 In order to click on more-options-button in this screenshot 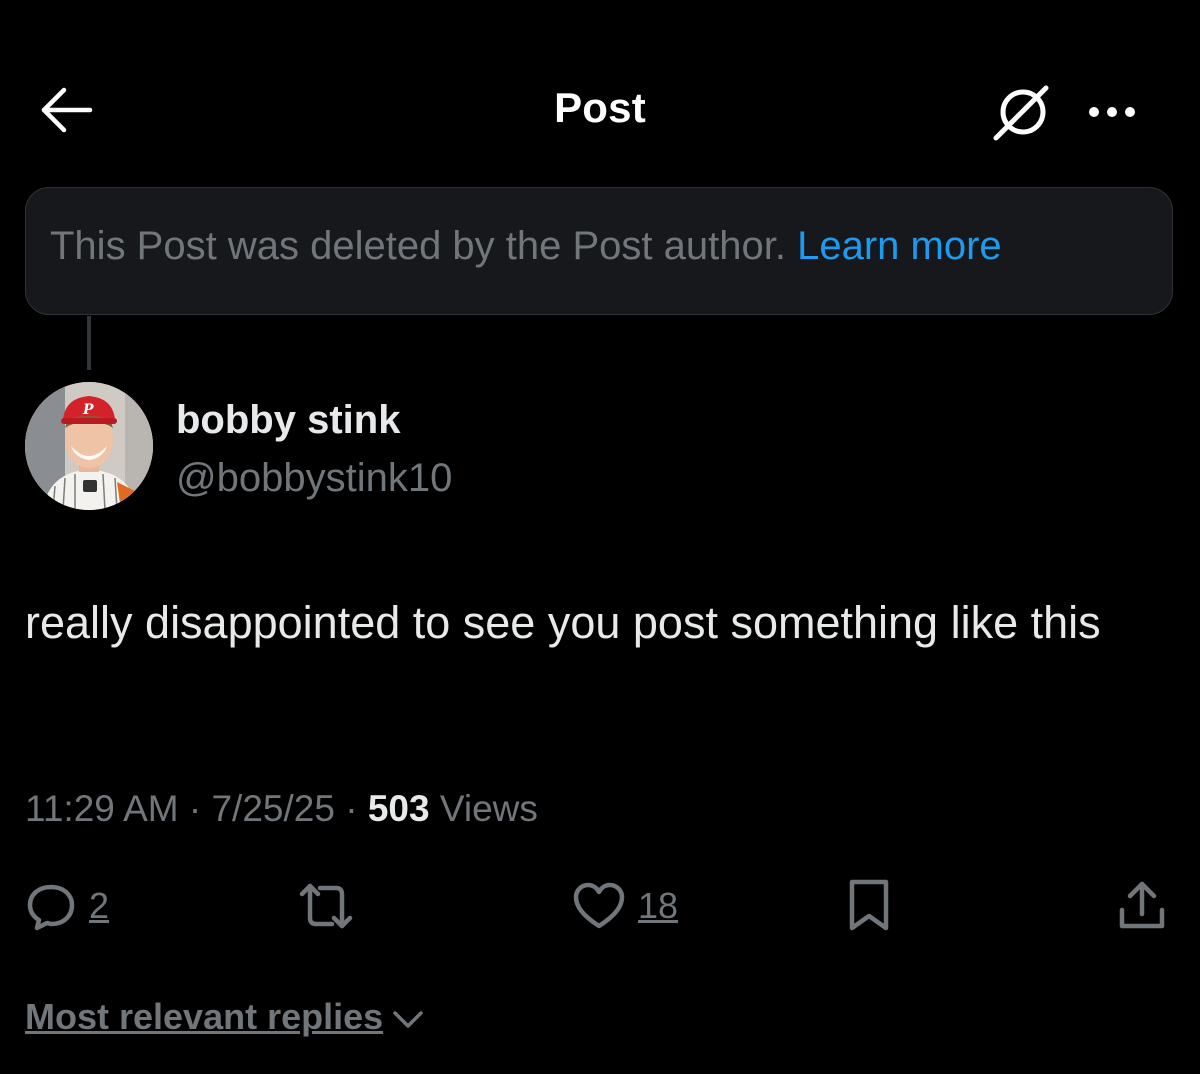, I will do `click(1112, 112)`.